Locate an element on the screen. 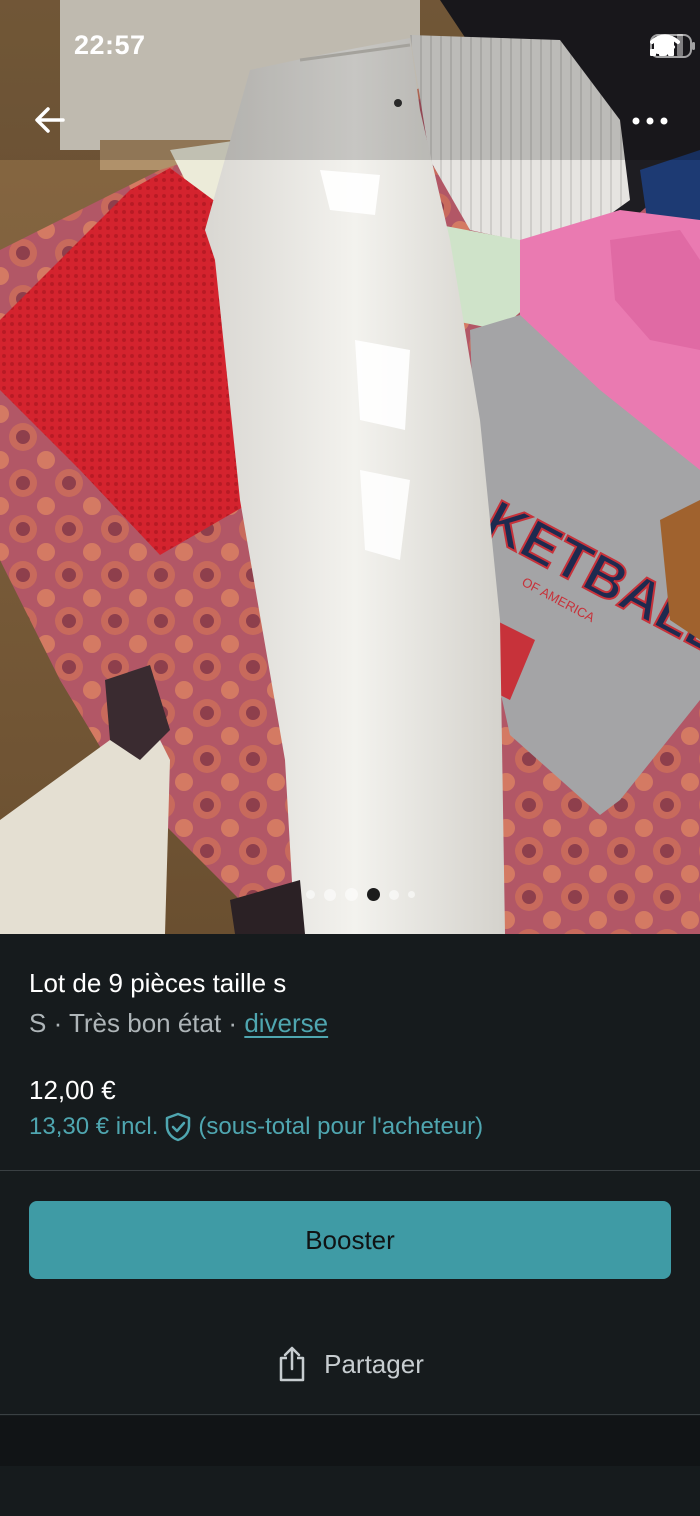 The height and width of the screenshot is (1516, 700). buyer-note: (sous-total pour l'acheteur) is located at coordinates (341, 1126).